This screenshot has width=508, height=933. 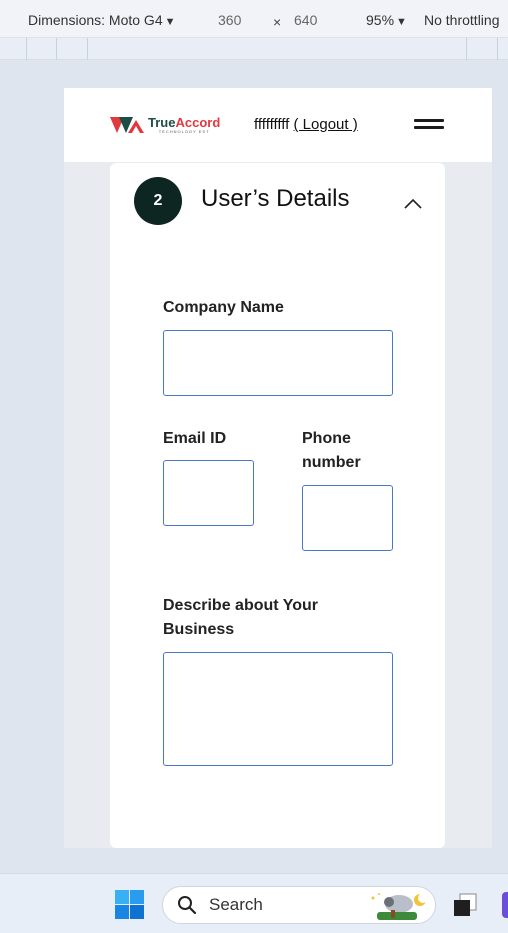 I want to click on throttling-dropdown: No throttling, so click(x=461, y=20).